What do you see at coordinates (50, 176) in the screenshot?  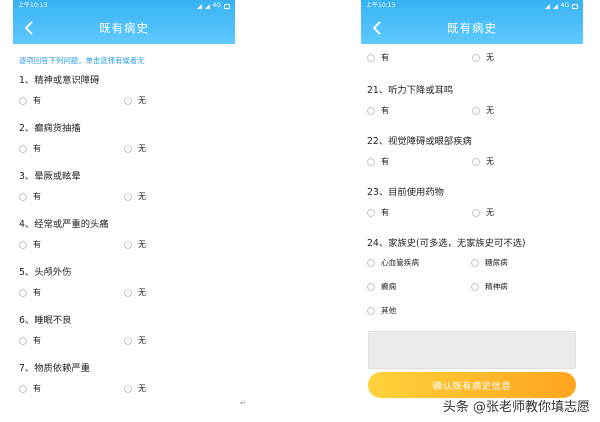 I see `question-title: 3、晕厥或眩晕` at bounding box center [50, 176].